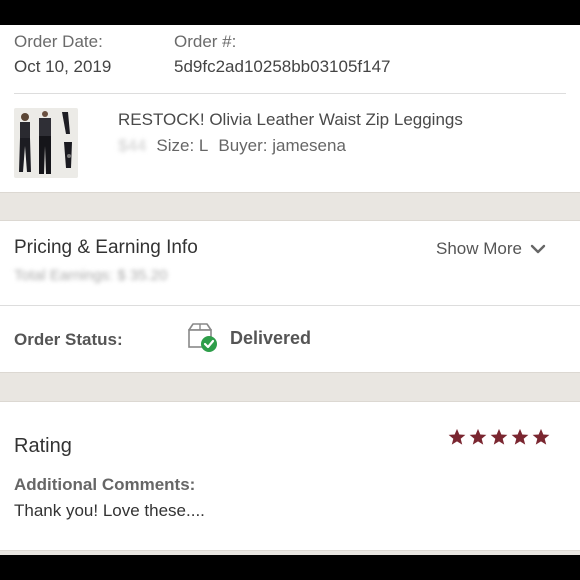  What do you see at coordinates (205, 41) in the screenshot?
I see `order-number-label: Order #:` at bounding box center [205, 41].